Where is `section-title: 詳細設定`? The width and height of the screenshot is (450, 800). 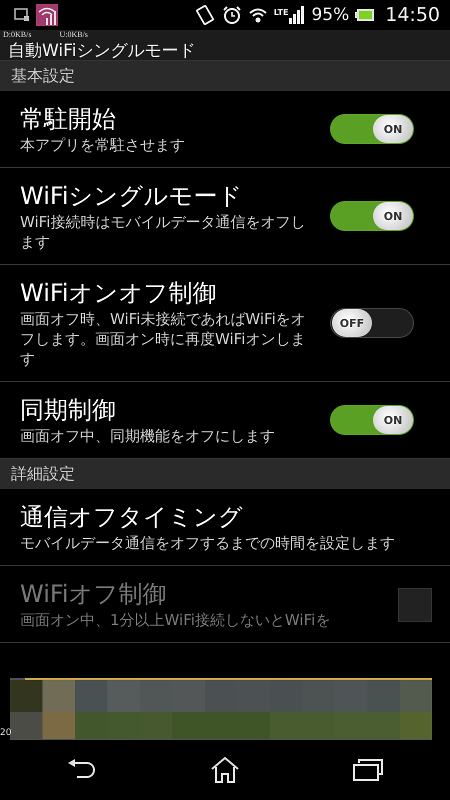
section-title: 詳細設定 is located at coordinates (43, 474).